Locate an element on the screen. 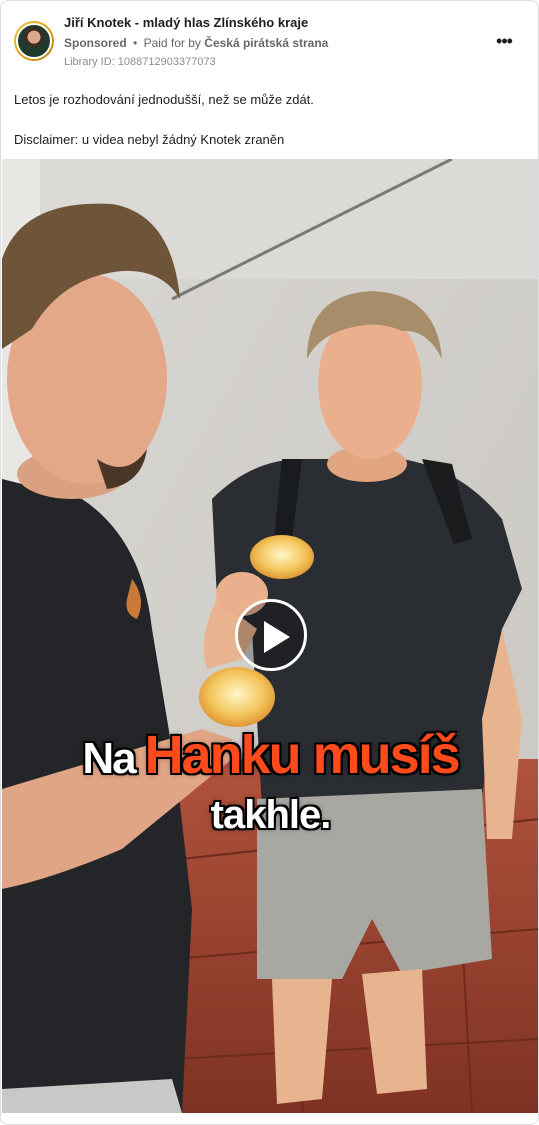 The width and height of the screenshot is (539, 1125). paid-for-prefix: Paid for by is located at coordinates (172, 43).